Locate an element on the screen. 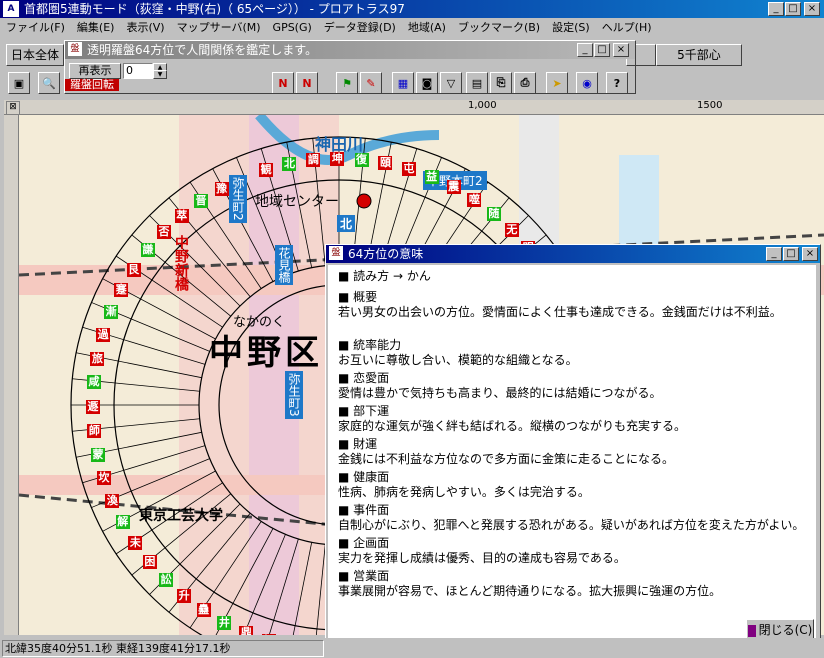 The height and width of the screenshot is (658, 824). compass-cell: 随 is located at coordinates (493, 213).